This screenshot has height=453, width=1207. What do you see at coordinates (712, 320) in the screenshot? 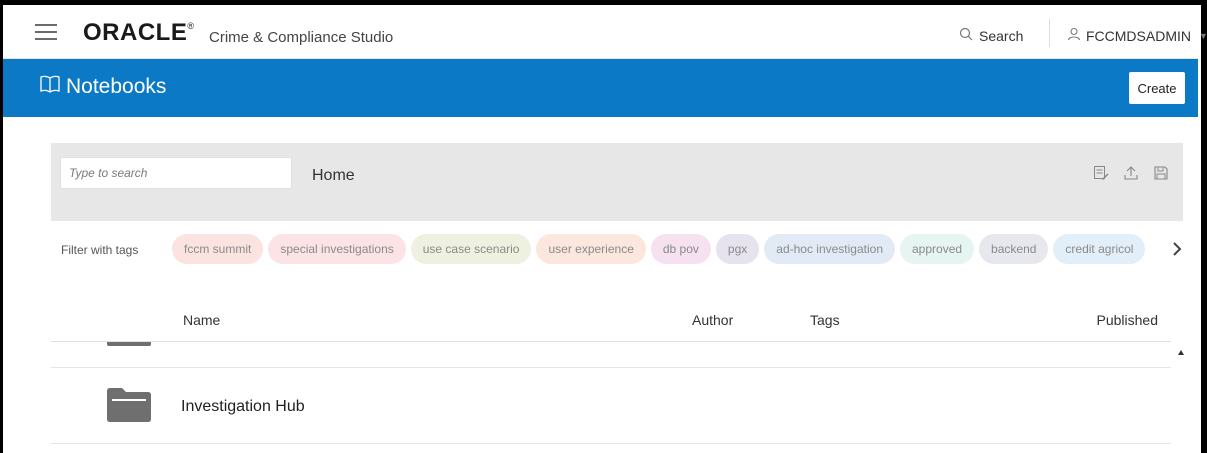
I see `column-header-author: Author` at bounding box center [712, 320].